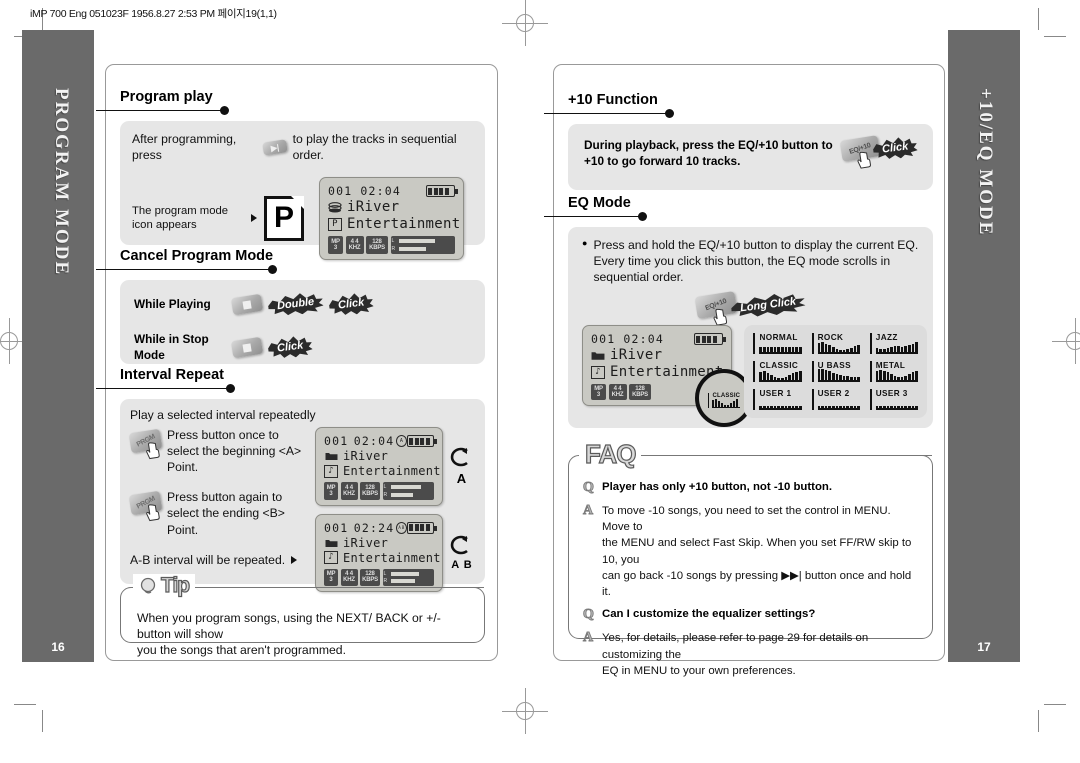  Describe the element at coordinates (234, 451) in the screenshot. I see `interval-step-1-line2: select the beginning <A>` at that location.